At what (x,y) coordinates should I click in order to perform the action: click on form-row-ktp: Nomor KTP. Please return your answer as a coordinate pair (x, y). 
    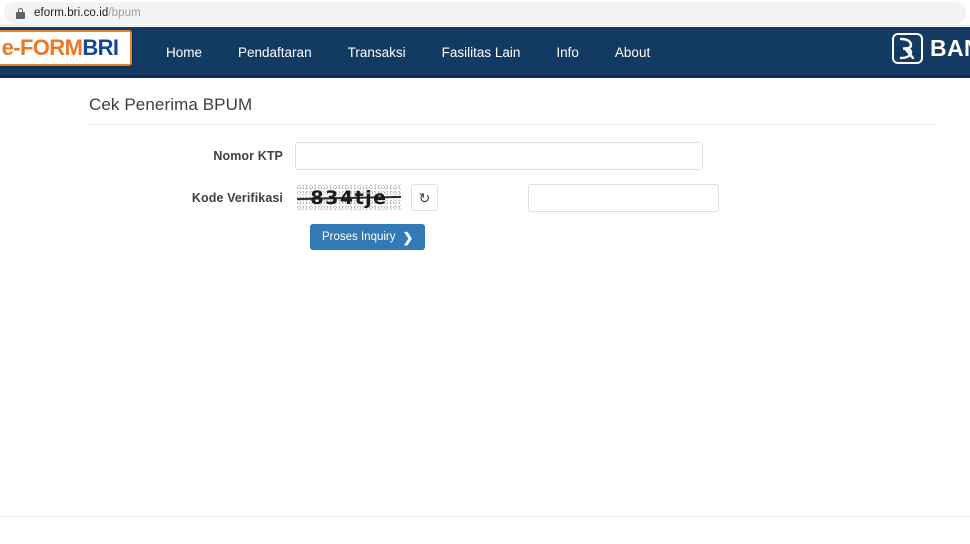
    Looking at the image, I should click on (351, 156).